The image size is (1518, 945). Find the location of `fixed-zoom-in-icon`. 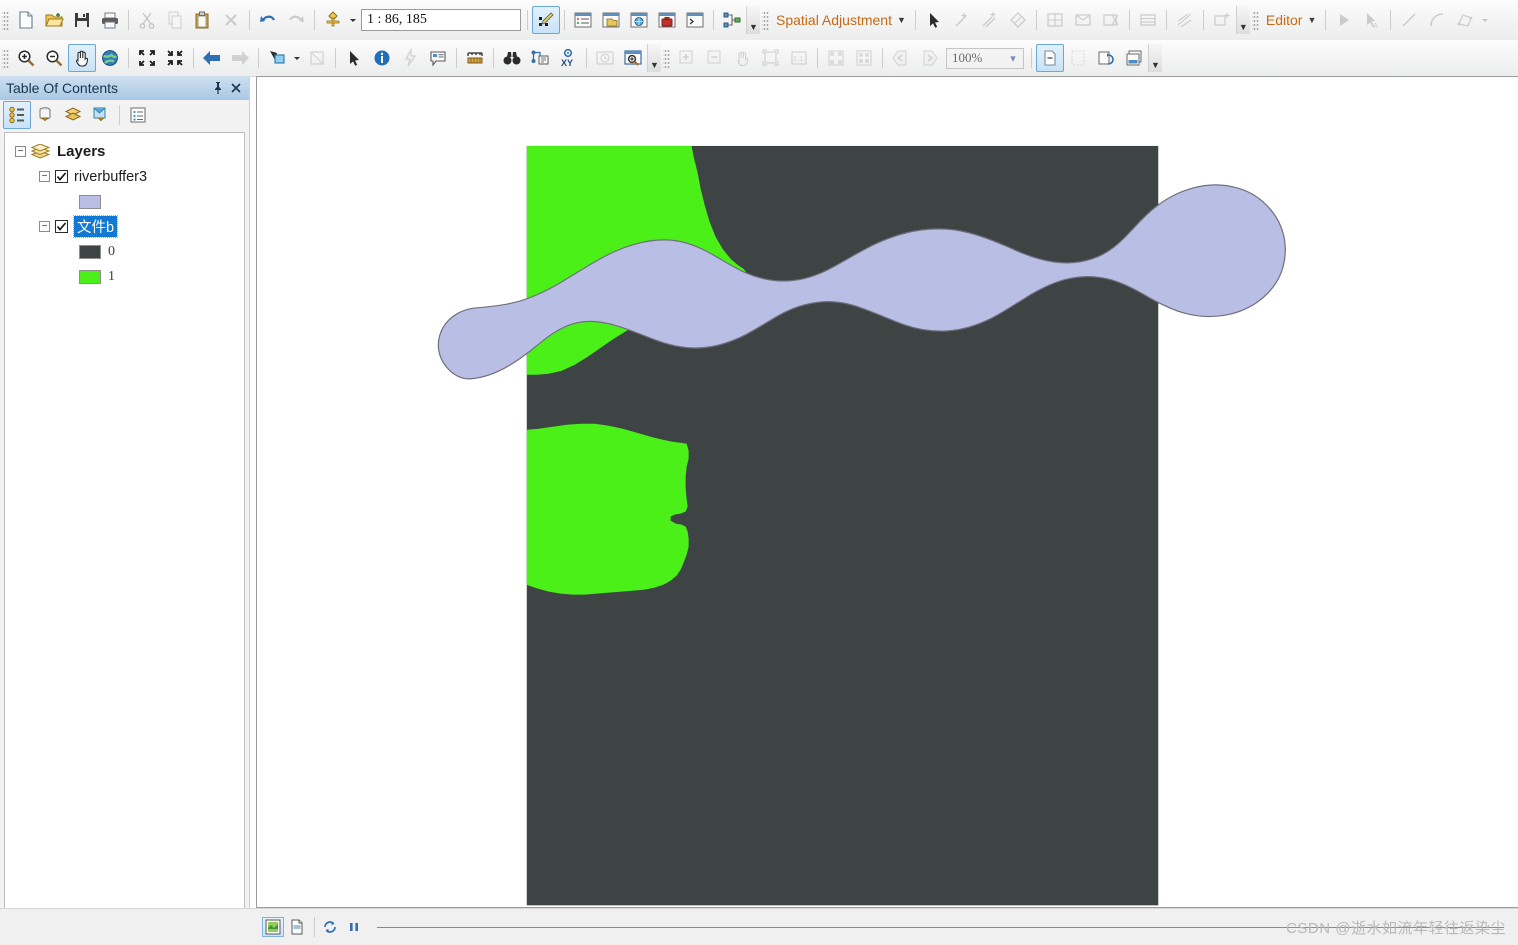

fixed-zoom-in-icon is located at coordinates (147, 58).